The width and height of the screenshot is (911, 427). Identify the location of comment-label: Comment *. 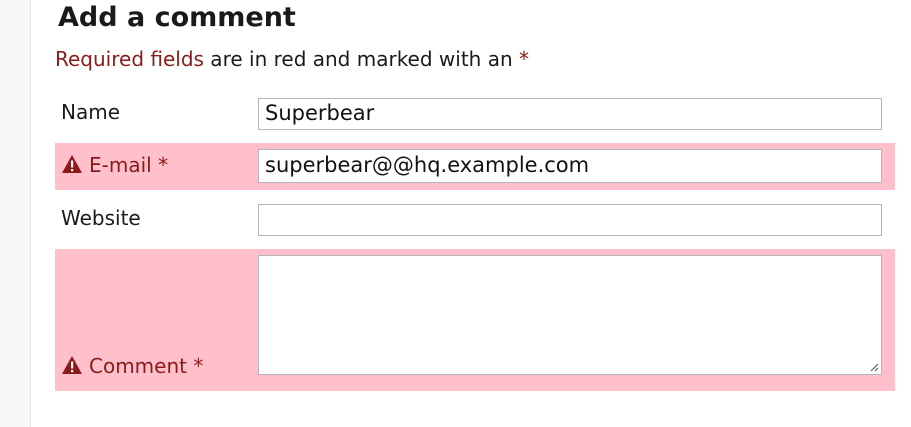
(146, 366).